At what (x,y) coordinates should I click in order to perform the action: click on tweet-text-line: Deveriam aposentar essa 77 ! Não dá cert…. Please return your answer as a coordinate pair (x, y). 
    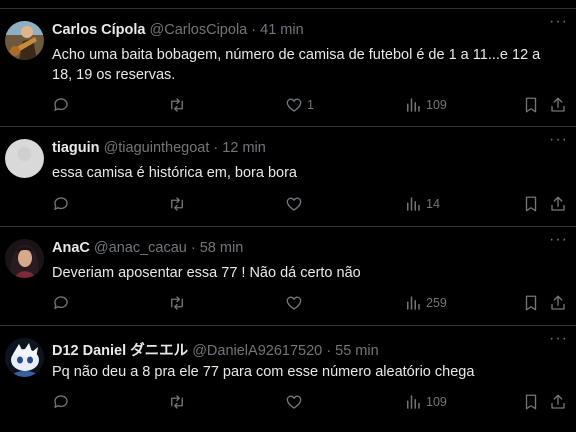
    Looking at the image, I should click on (206, 273).